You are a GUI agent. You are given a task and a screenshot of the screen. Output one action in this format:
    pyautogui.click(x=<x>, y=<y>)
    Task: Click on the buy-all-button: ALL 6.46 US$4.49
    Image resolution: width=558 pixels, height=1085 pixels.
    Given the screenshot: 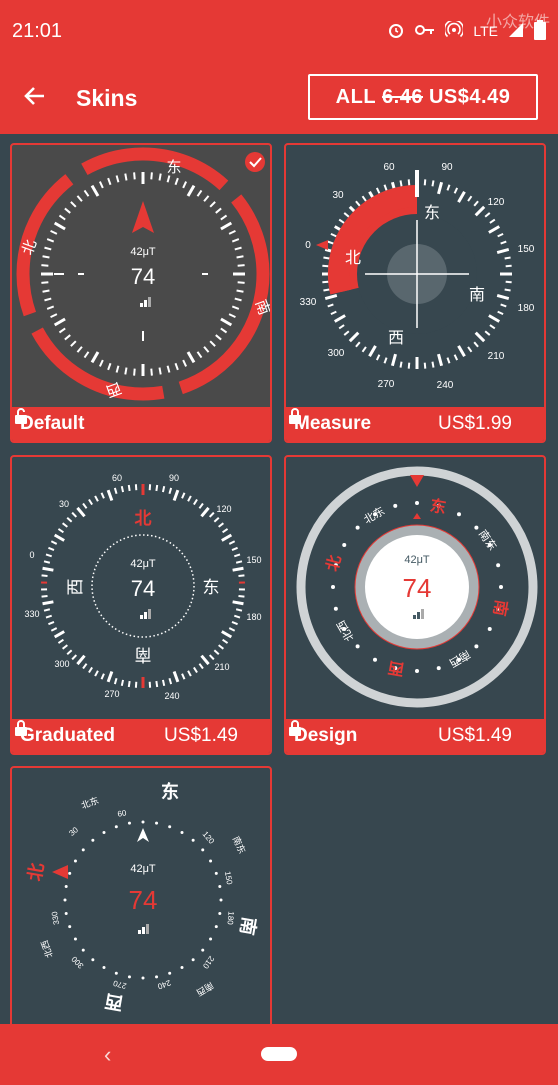 What is the action you would take?
    pyautogui.click(x=423, y=97)
    